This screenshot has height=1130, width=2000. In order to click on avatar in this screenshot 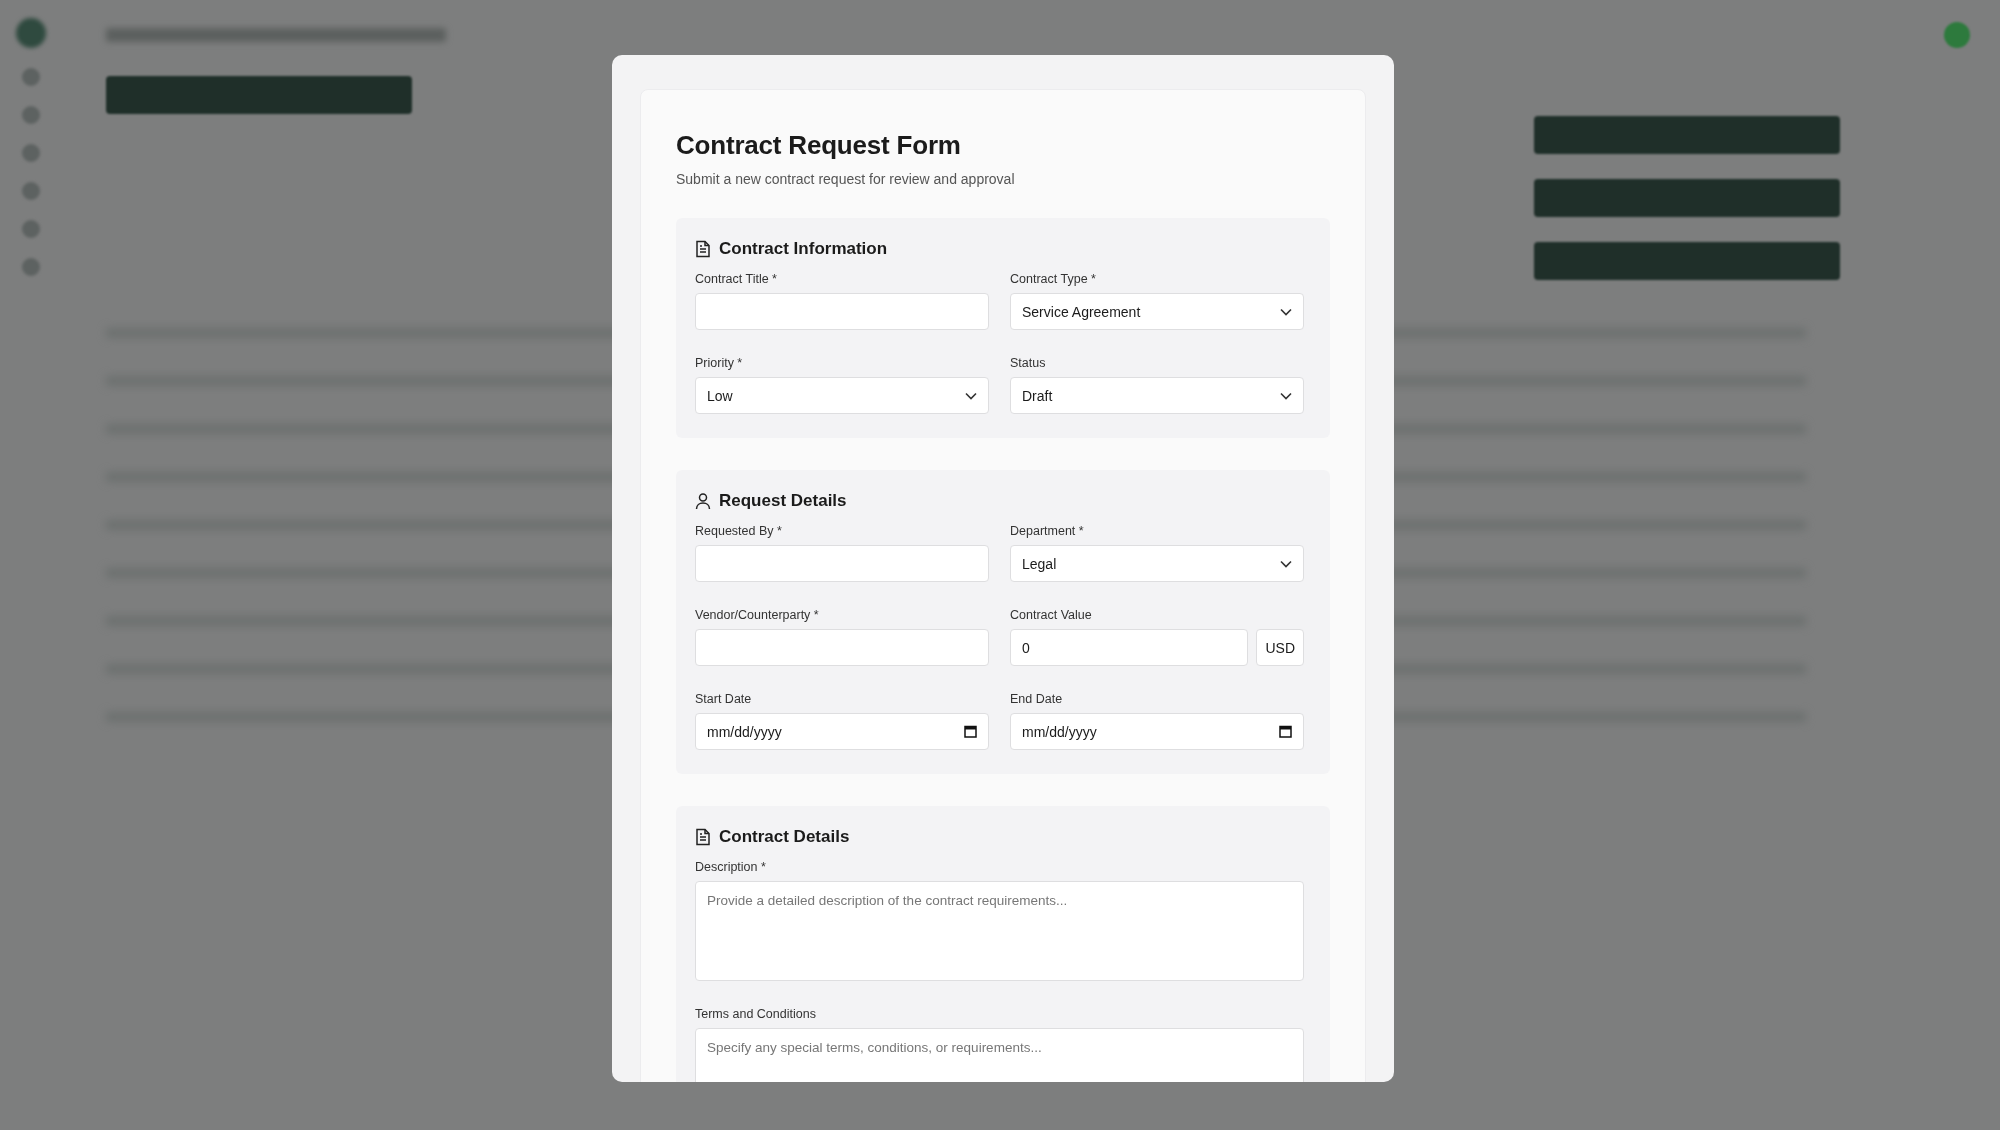, I will do `click(1957, 35)`.